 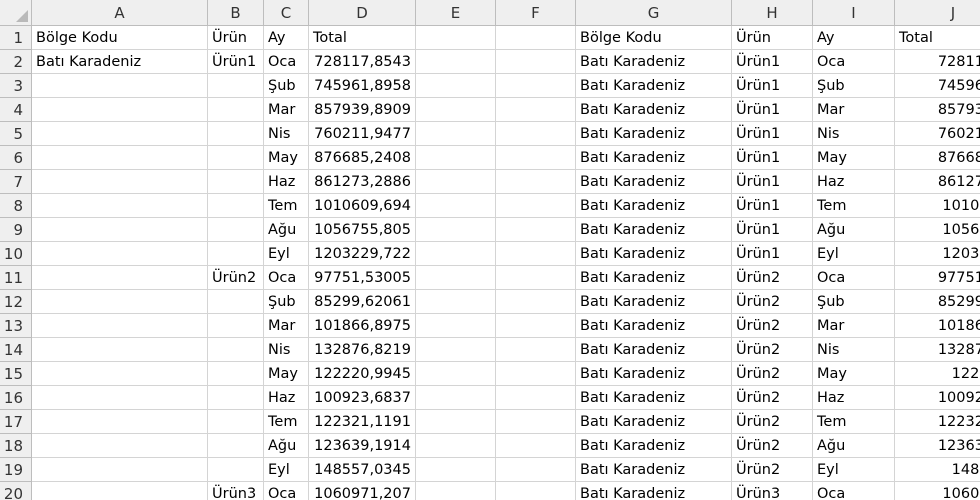 What do you see at coordinates (456, 350) in the screenshot?
I see `cell-e14` at bounding box center [456, 350].